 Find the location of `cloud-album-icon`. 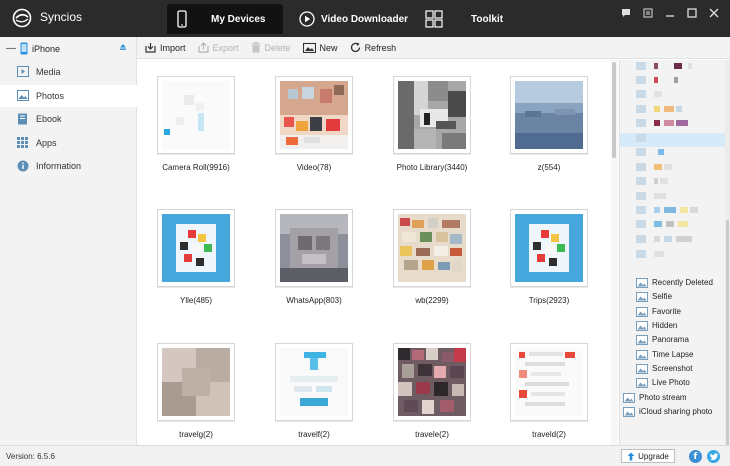

cloud-album-icon is located at coordinates (629, 412).